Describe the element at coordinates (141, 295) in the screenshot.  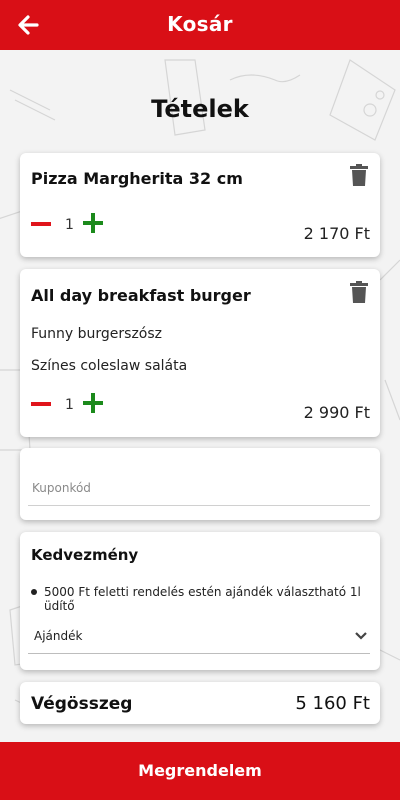
I see `item-name: All day breakfast burger` at that location.